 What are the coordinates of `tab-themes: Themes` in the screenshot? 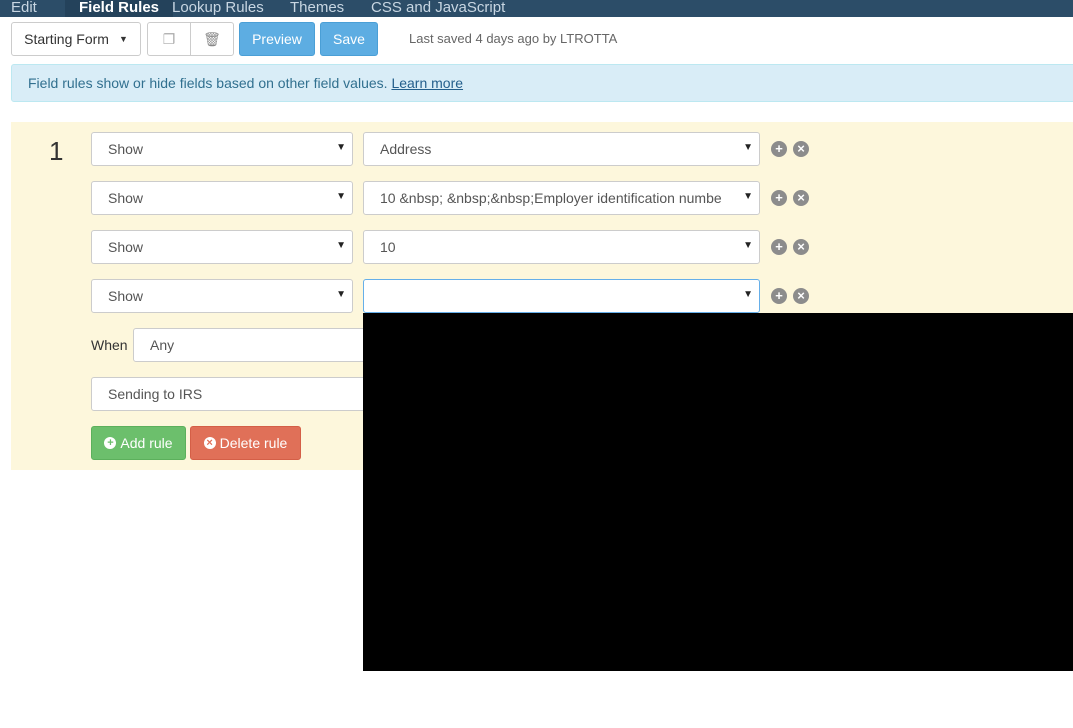 It's located at (317, 8).